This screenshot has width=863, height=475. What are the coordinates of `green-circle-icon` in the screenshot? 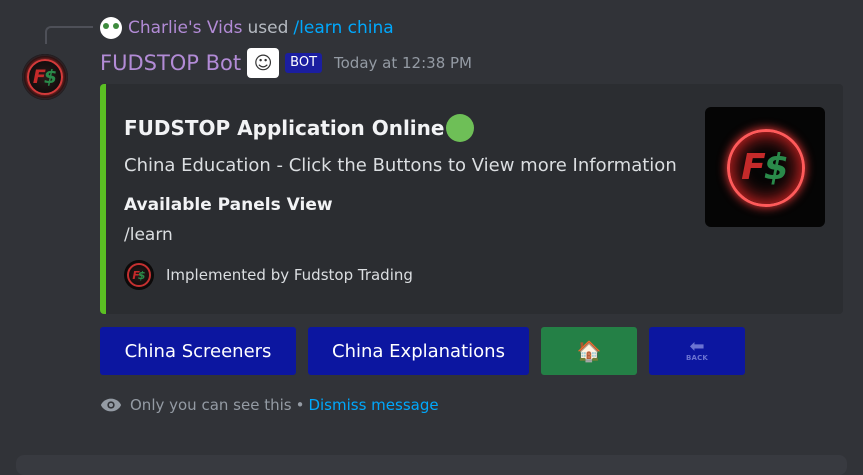 It's located at (460, 128).